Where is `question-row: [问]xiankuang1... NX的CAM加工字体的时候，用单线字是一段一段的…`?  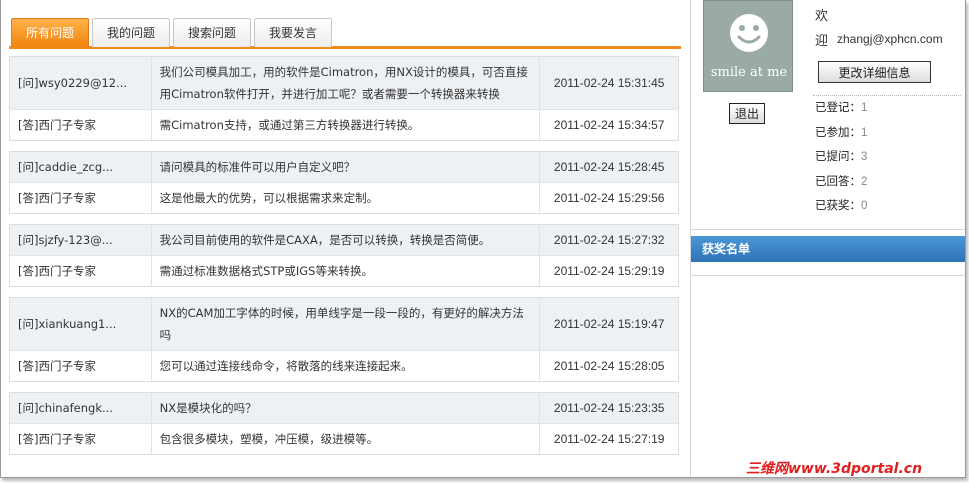 question-row: [问]xiankuang1... NX的CAM加工字体的时候，用单线字是一段一段的… is located at coordinates (344, 324).